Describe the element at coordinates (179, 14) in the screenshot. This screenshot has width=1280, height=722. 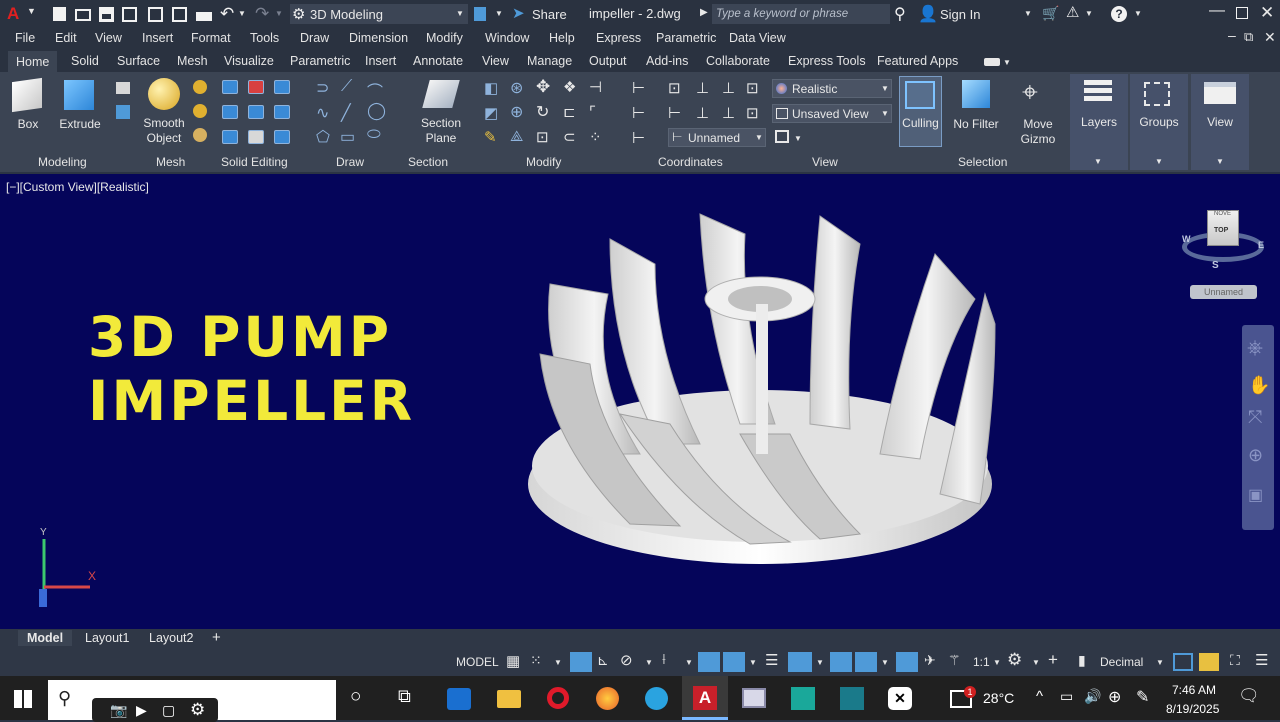
I see `save-web-icon` at that location.